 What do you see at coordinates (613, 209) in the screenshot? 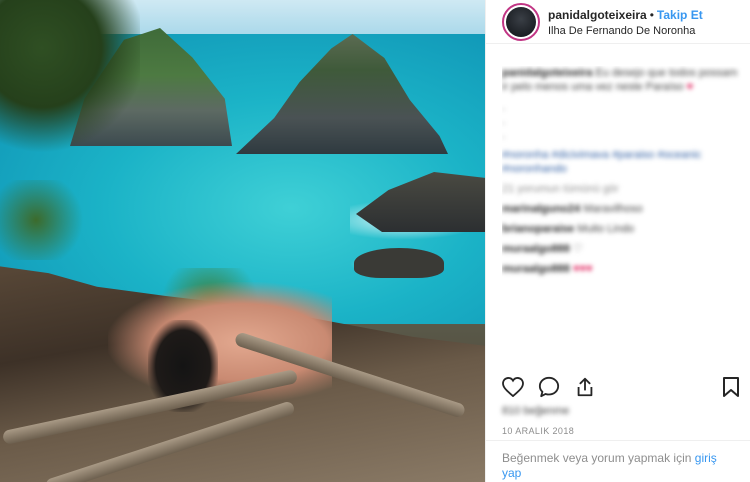
I see `comment-text: Maravilhoso` at bounding box center [613, 209].